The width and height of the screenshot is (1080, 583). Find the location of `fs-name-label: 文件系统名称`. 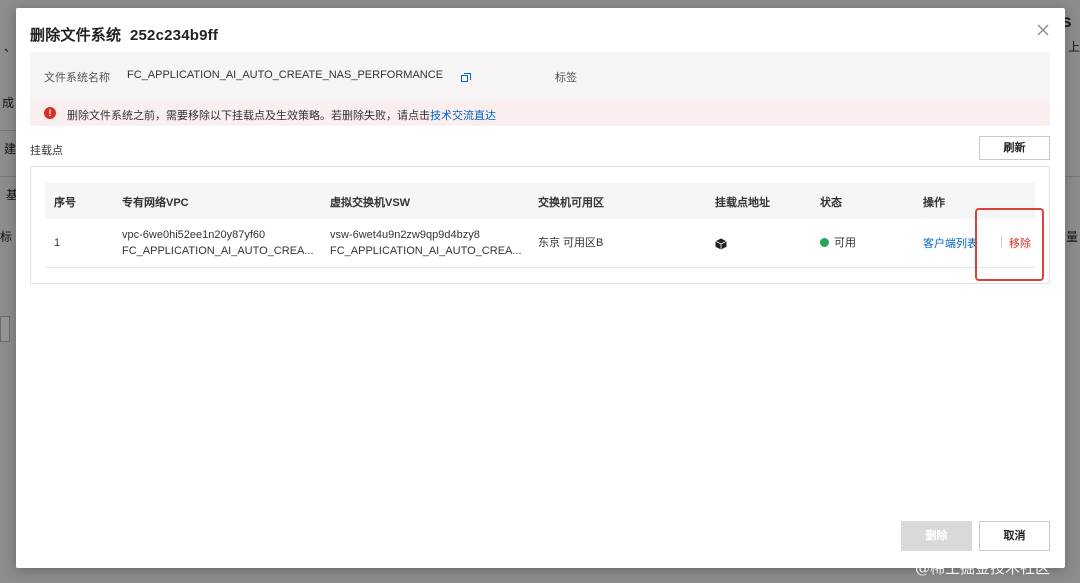

fs-name-label: 文件系统名称 is located at coordinates (77, 78).